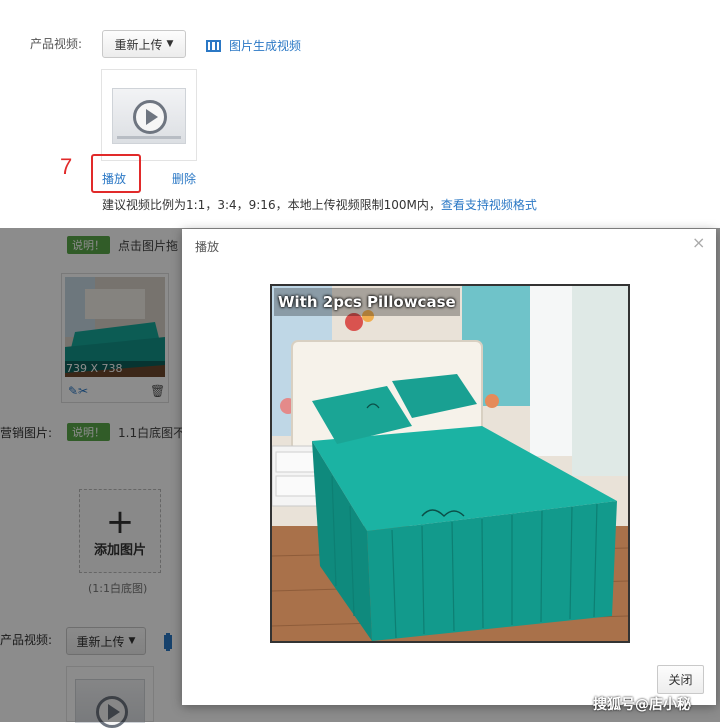 Image resolution: width=720 pixels, height=728 pixels. Describe the element at coordinates (56, 44) in the screenshot. I see `product-video-label: 产品视频:` at that location.